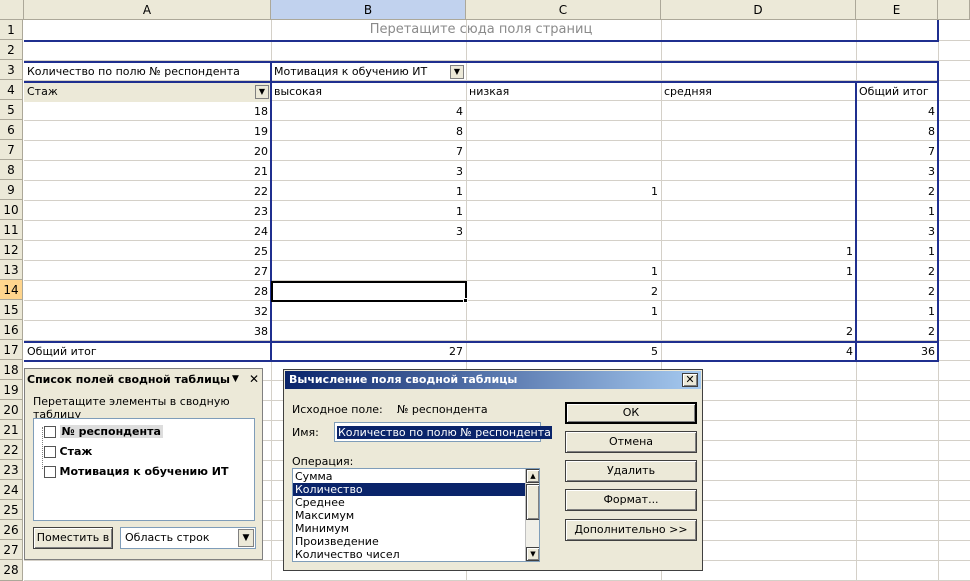 This screenshot has width=970, height=581. What do you see at coordinates (11, 270) in the screenshot?
I see `row-header-13: 13` at bounding box center [11, 270].